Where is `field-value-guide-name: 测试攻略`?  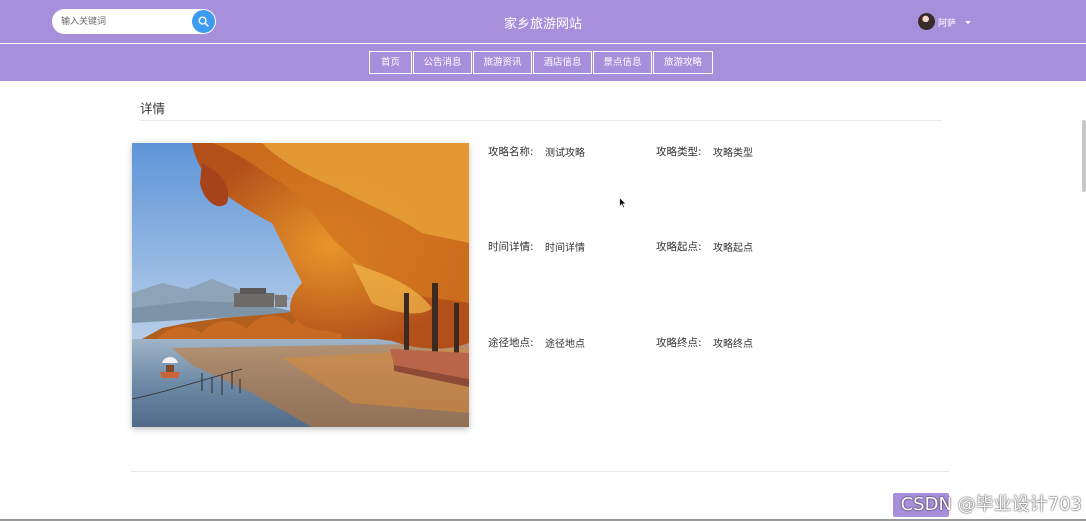 field-value-guide-name: 测试攻略 is located at coordinates (565, 153).